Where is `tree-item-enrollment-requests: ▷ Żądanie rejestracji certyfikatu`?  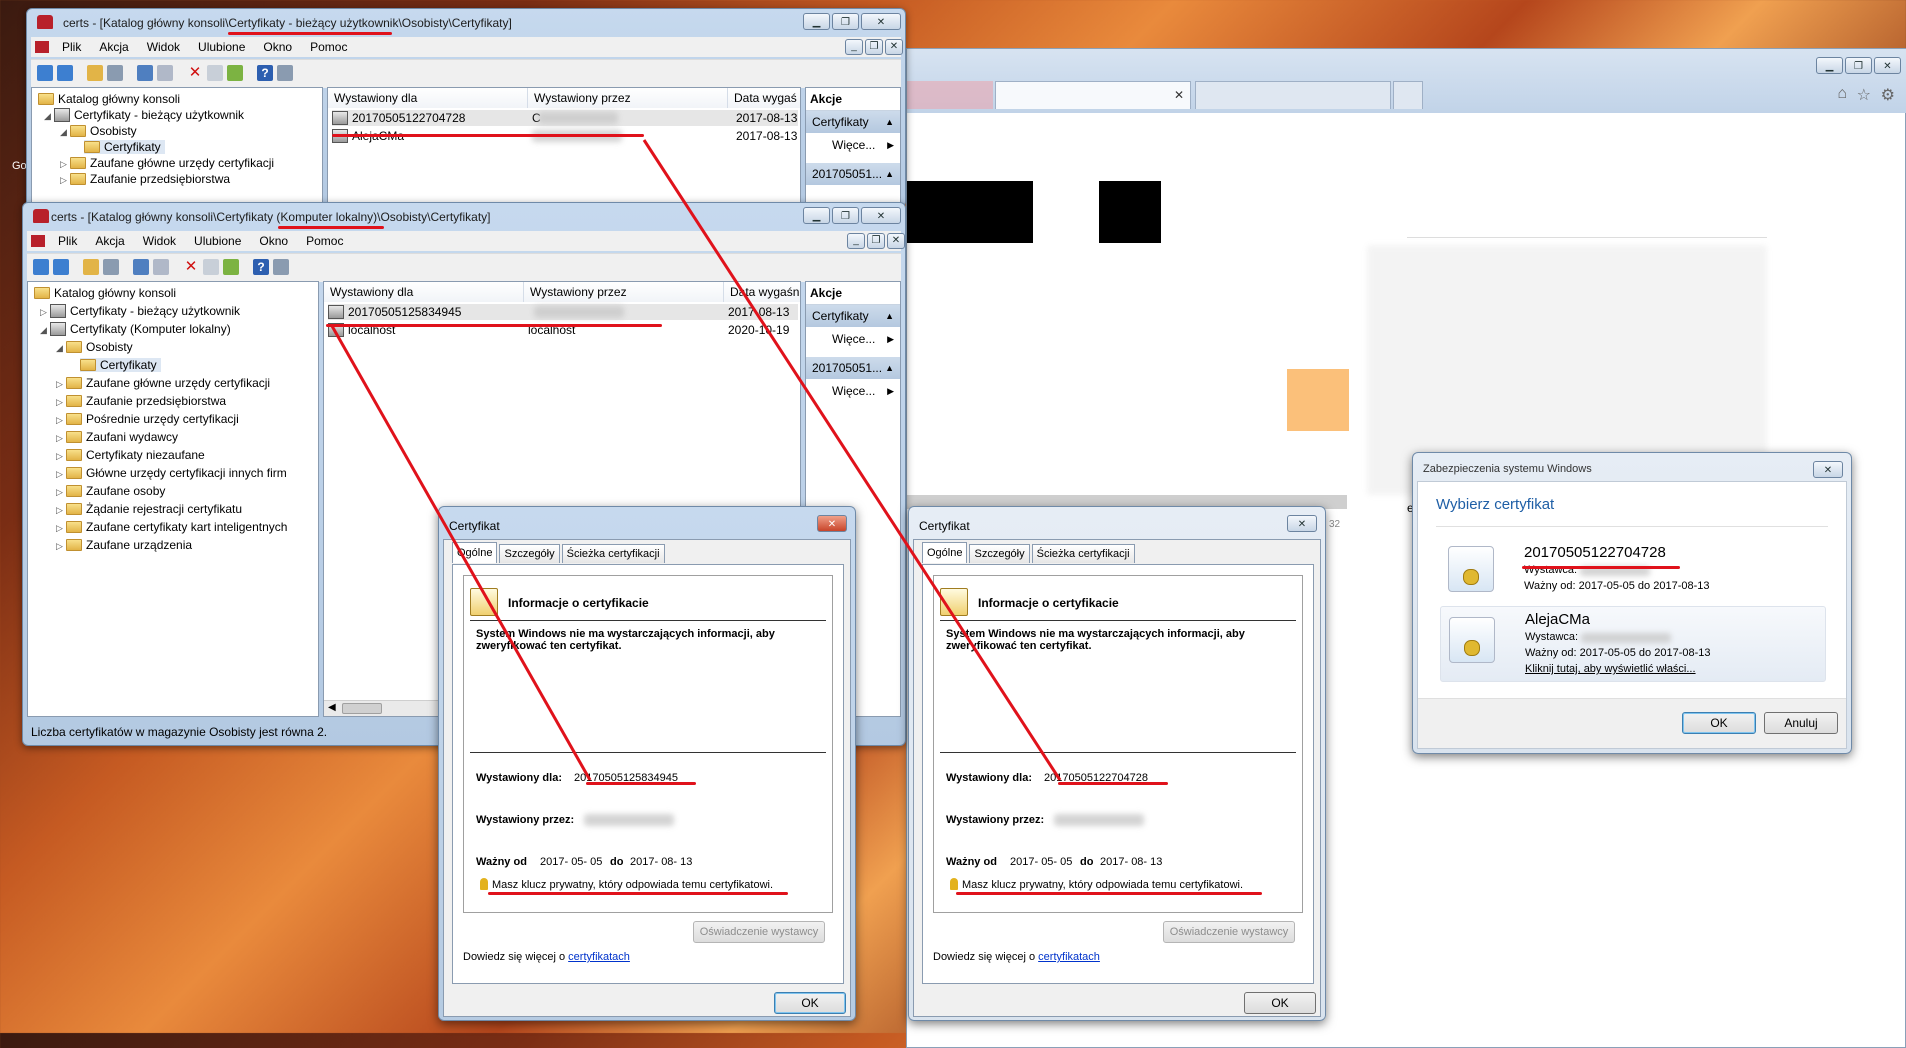
tree-item-enrollment-requests: ▷ Żądanie rejestracji certyfikatu is located at coordinates (149, 509).